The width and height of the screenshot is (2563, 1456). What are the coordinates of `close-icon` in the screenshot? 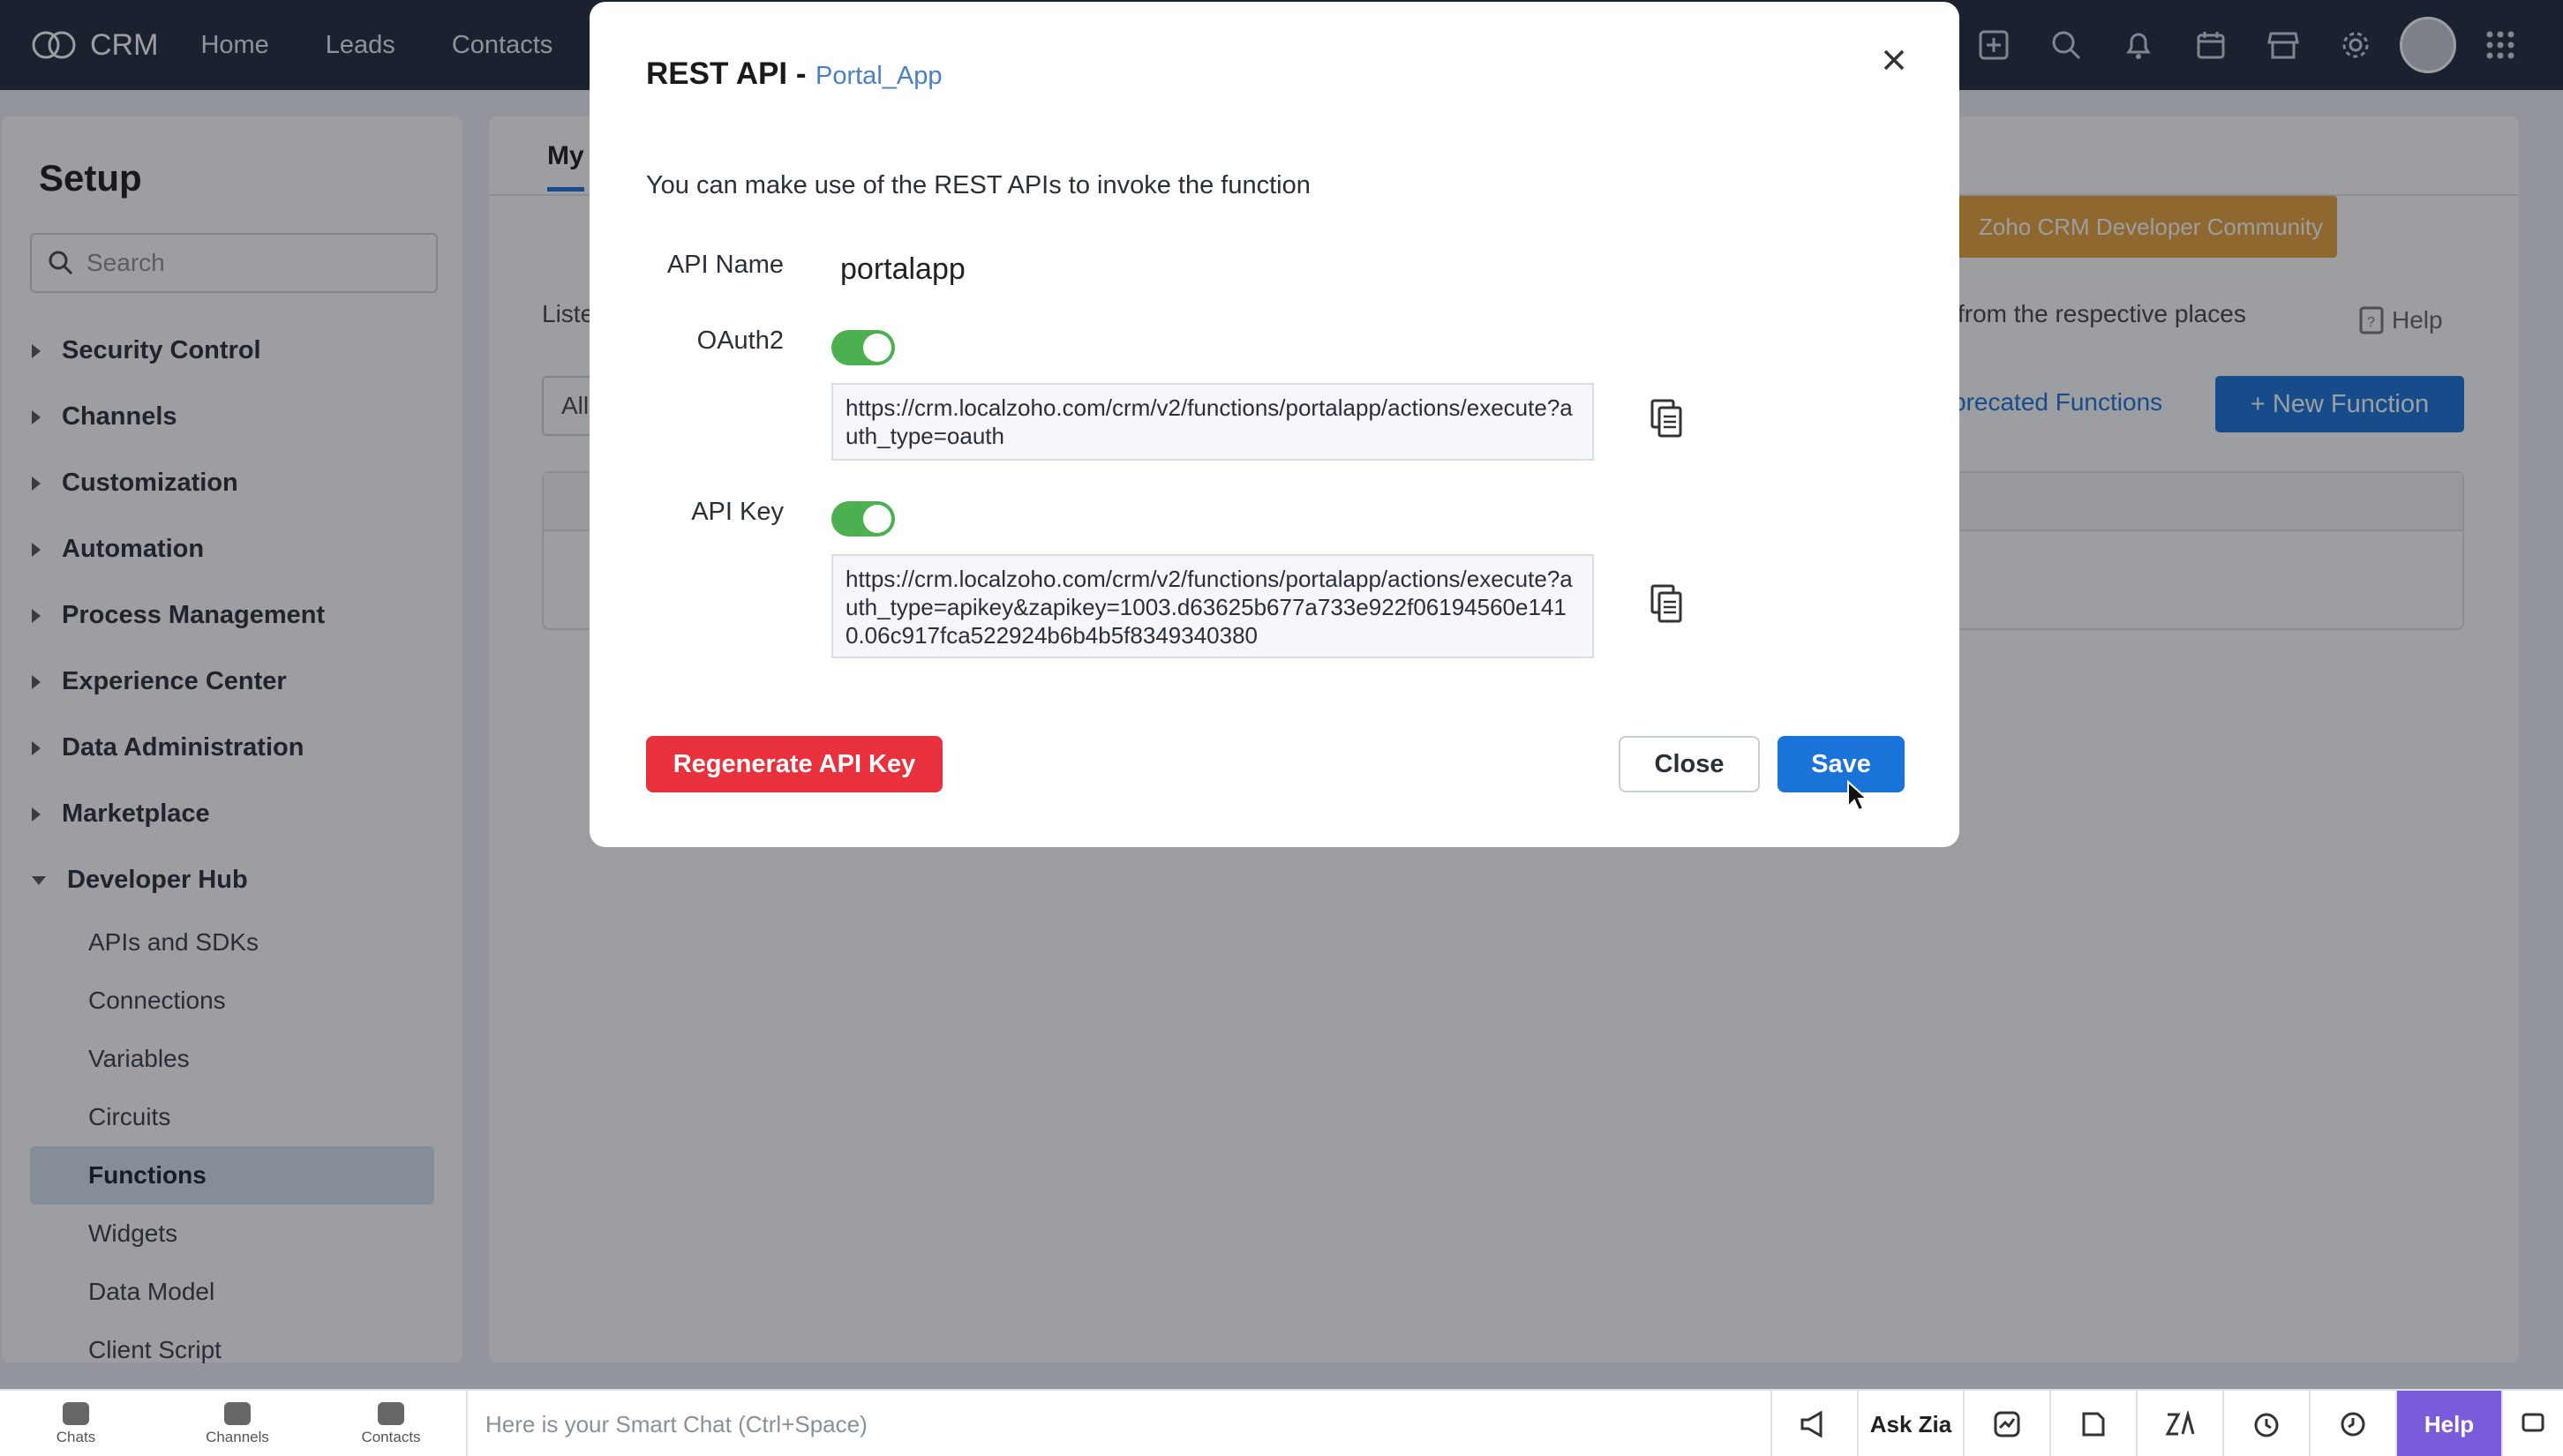 It's located at (1894, 60).